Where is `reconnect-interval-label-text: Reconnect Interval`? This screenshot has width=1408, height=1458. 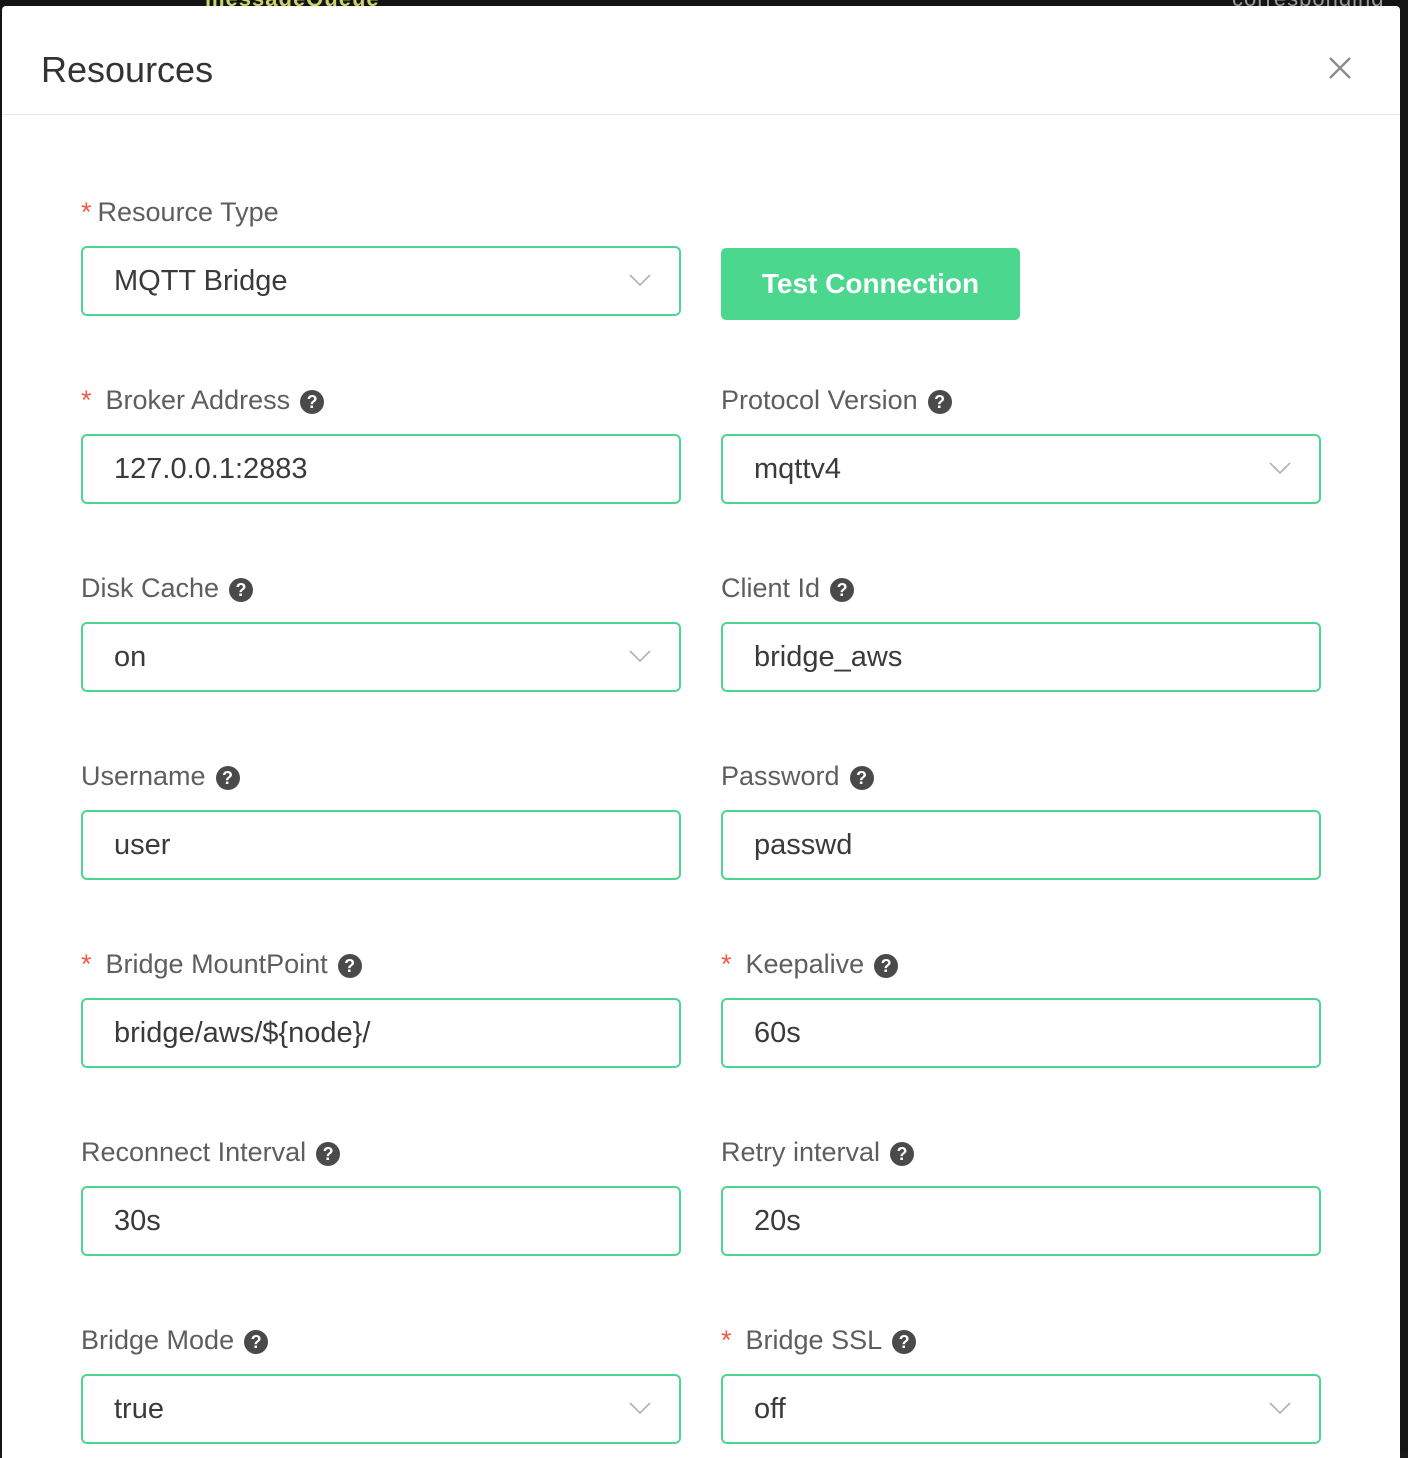 reconnect-interval-label-text: Reconnect Interval is located at coordinates (194, 1152).